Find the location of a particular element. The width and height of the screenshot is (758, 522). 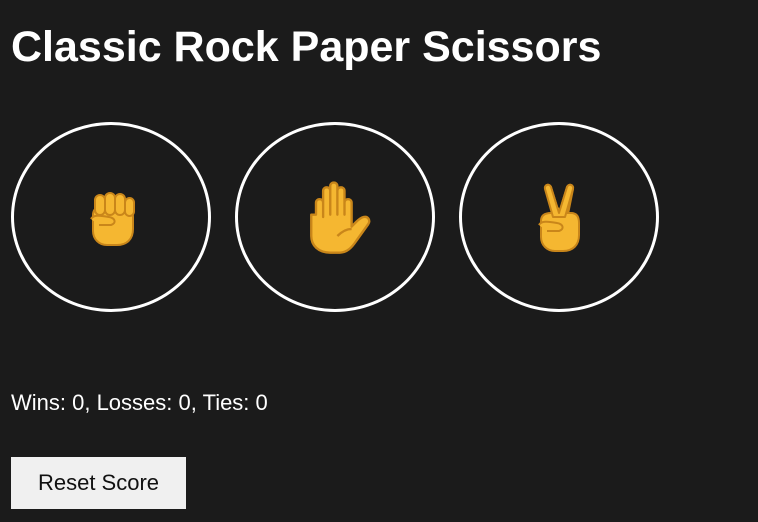

game-title: Classic Rock Paper Scissors is located at coordinates (306, 47).